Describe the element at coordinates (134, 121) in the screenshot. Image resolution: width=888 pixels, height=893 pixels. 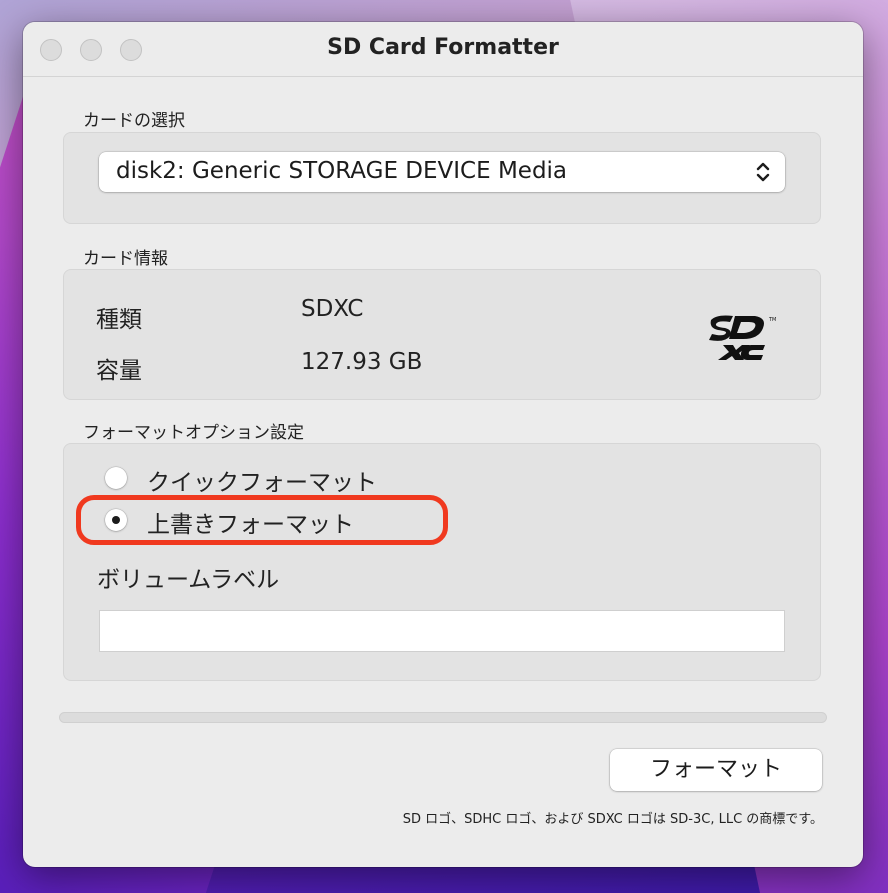
I see `card-selection-label: カードの選択` at that location.